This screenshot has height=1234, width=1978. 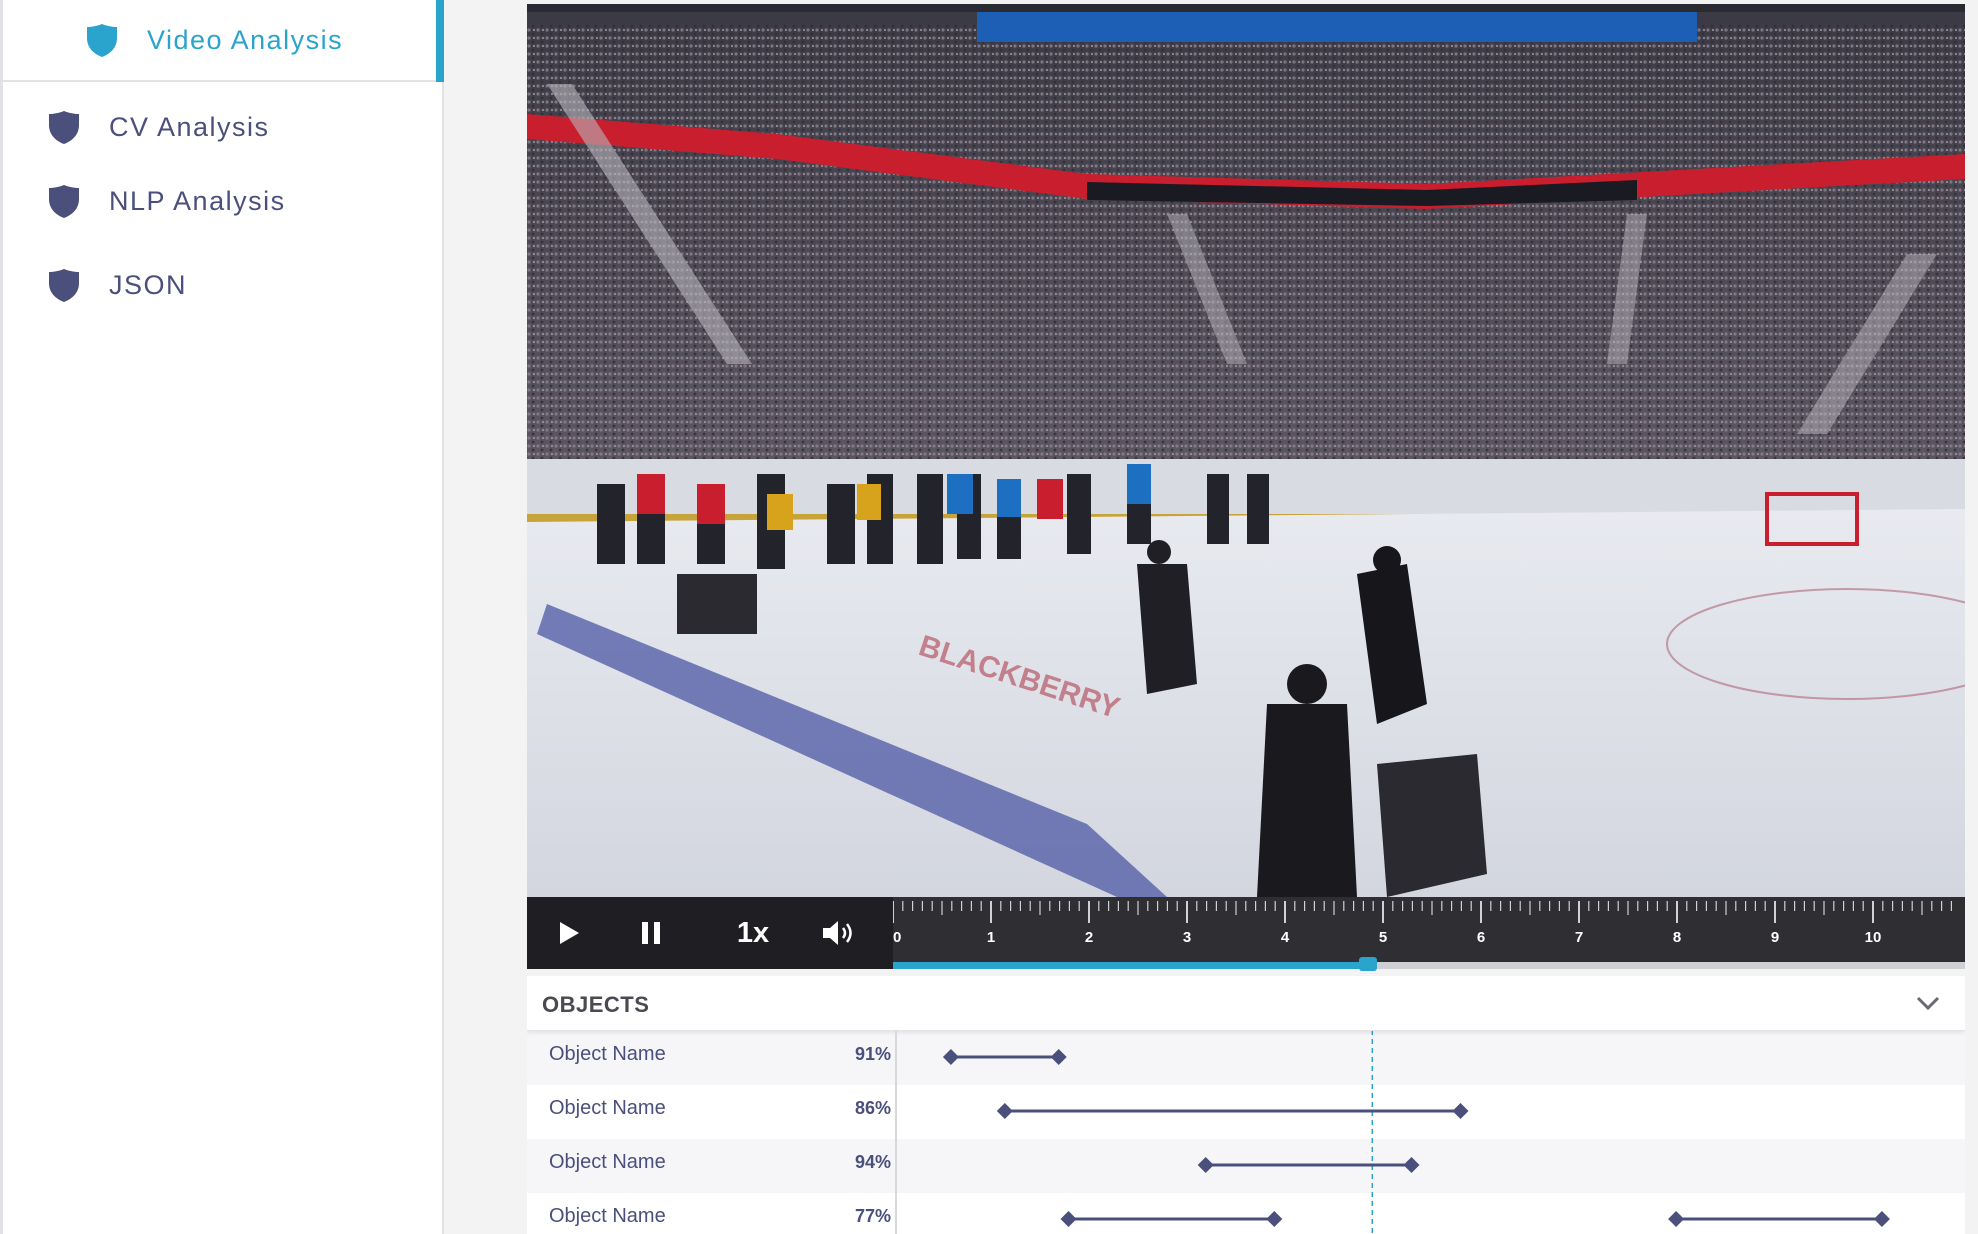 What do you see at coordinates (148, 284) in the screenshot?
I see `sidebar-item-label: JSON` at bounding box center [148, 284].